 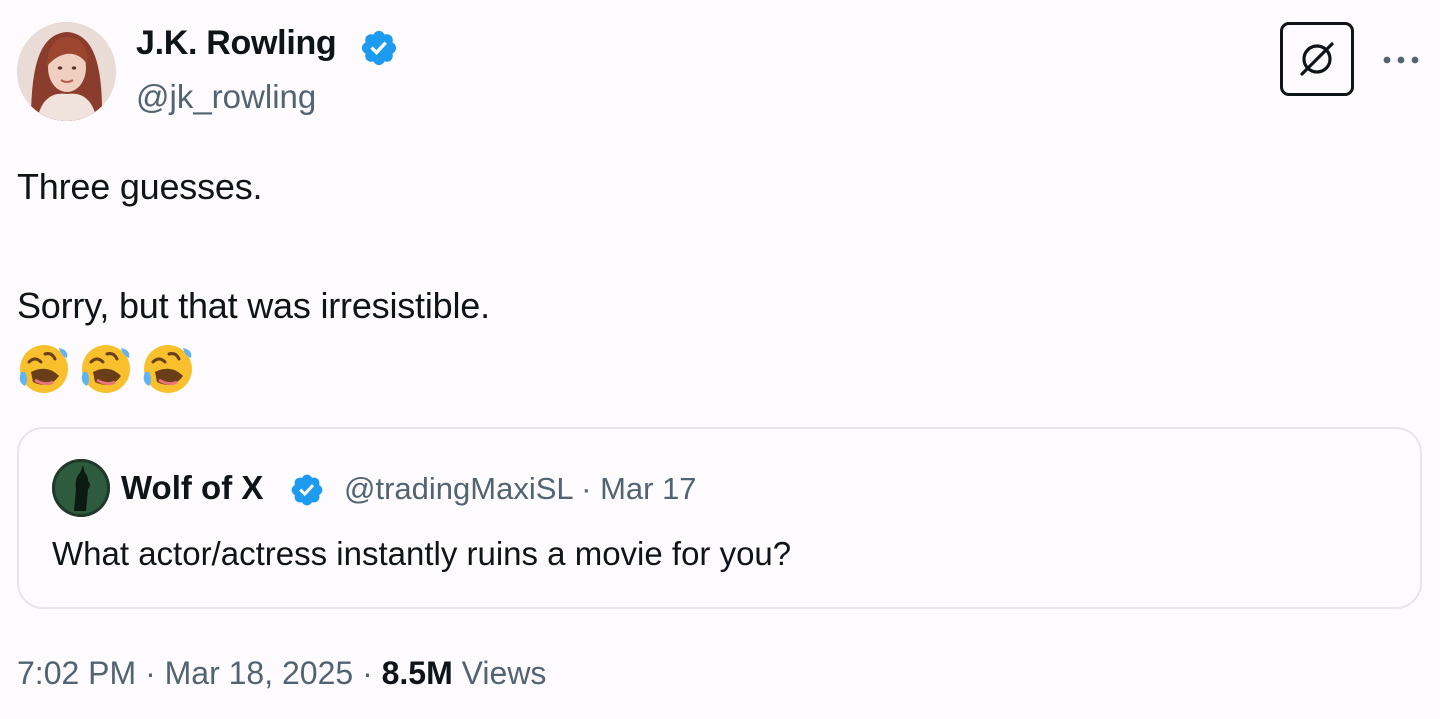 What do you see at coordinates (76, 673) in the screenshot?
I see `tweet-time: 7:02 PM` at bounding box center [76, 673].